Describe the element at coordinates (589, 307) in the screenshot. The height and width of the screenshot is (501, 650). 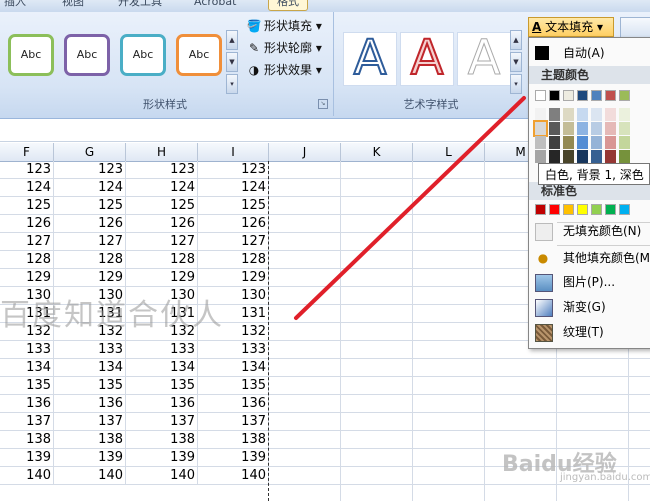
I see `gradient-fill-item: 渐变(G)` at that location.